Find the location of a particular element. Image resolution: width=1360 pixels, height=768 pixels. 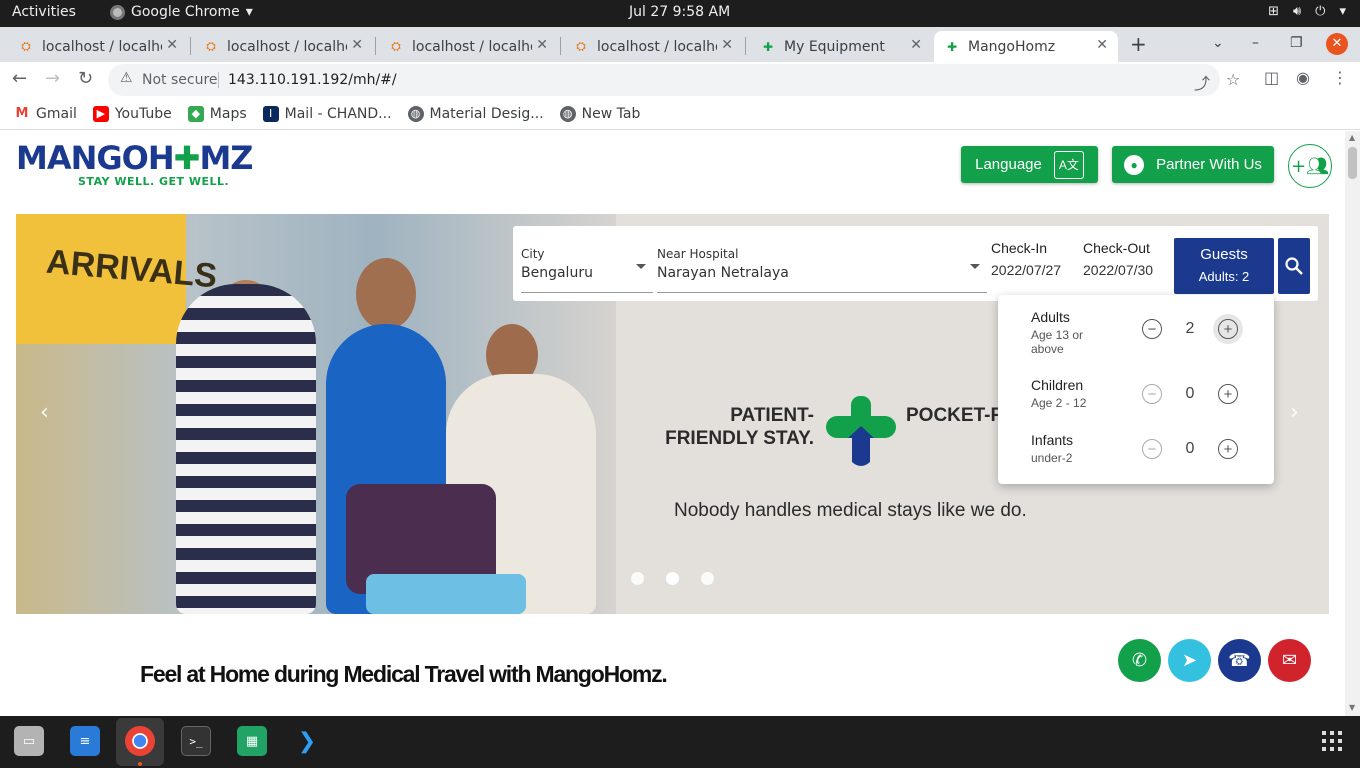

terminal-icon: >_ is located at coordinates (196, 741).